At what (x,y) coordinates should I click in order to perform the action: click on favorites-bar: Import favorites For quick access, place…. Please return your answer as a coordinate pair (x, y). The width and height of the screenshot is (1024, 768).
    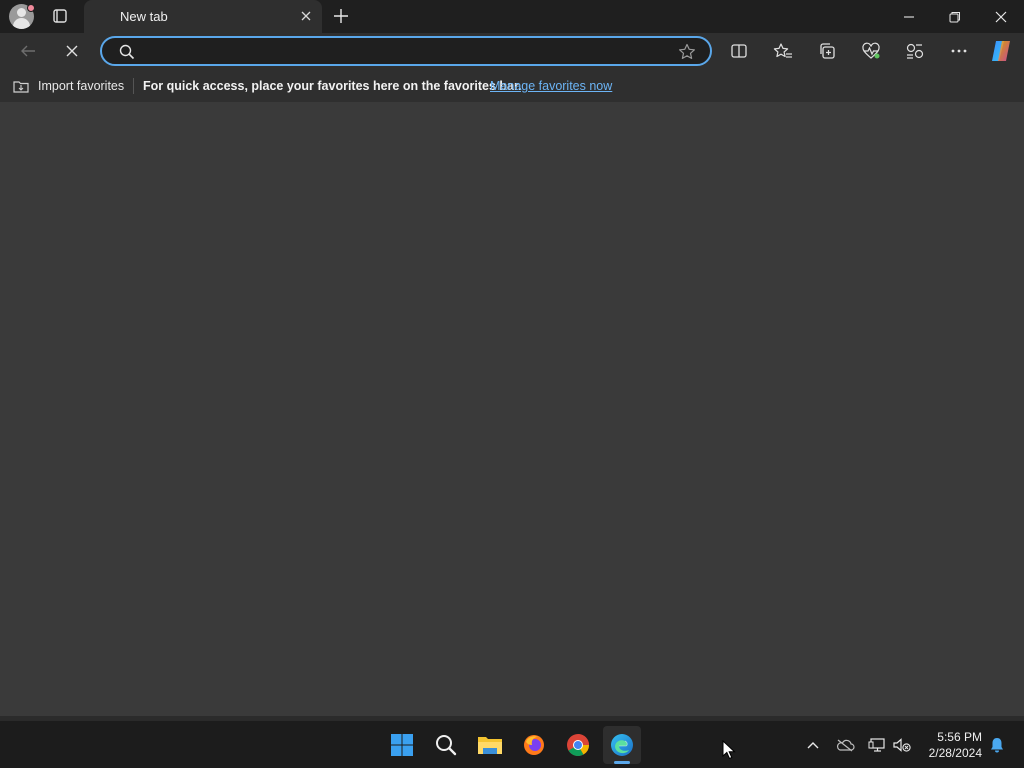
    Looking at the image, I should click on (512, 85).